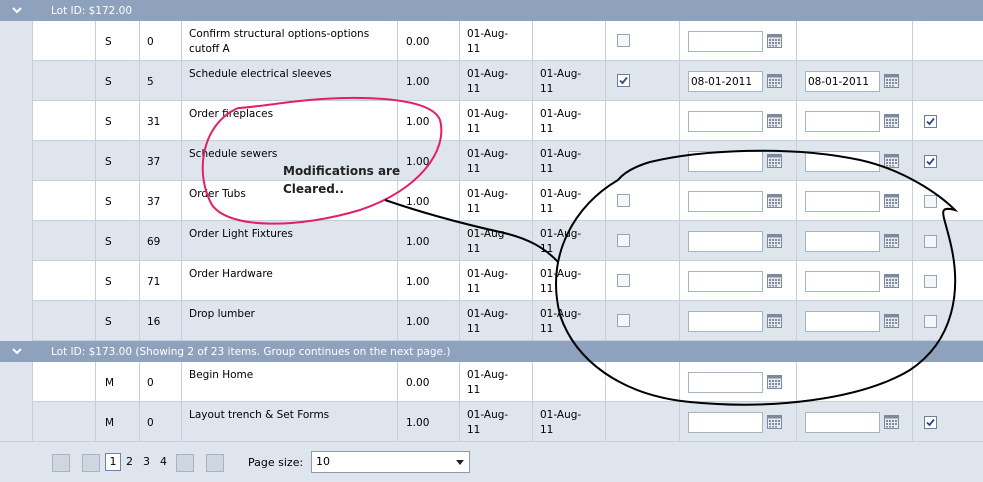 The height and width of the screenshot is (482, 983). What do you see at coordinates (161, 81) in the screenshot?
I see `number-cell: 5` at bounding box center [161, 81].